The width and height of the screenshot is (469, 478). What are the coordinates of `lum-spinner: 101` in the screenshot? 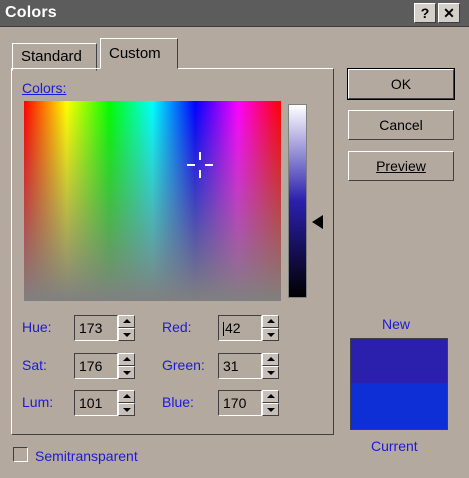 It's located at (104, 403).